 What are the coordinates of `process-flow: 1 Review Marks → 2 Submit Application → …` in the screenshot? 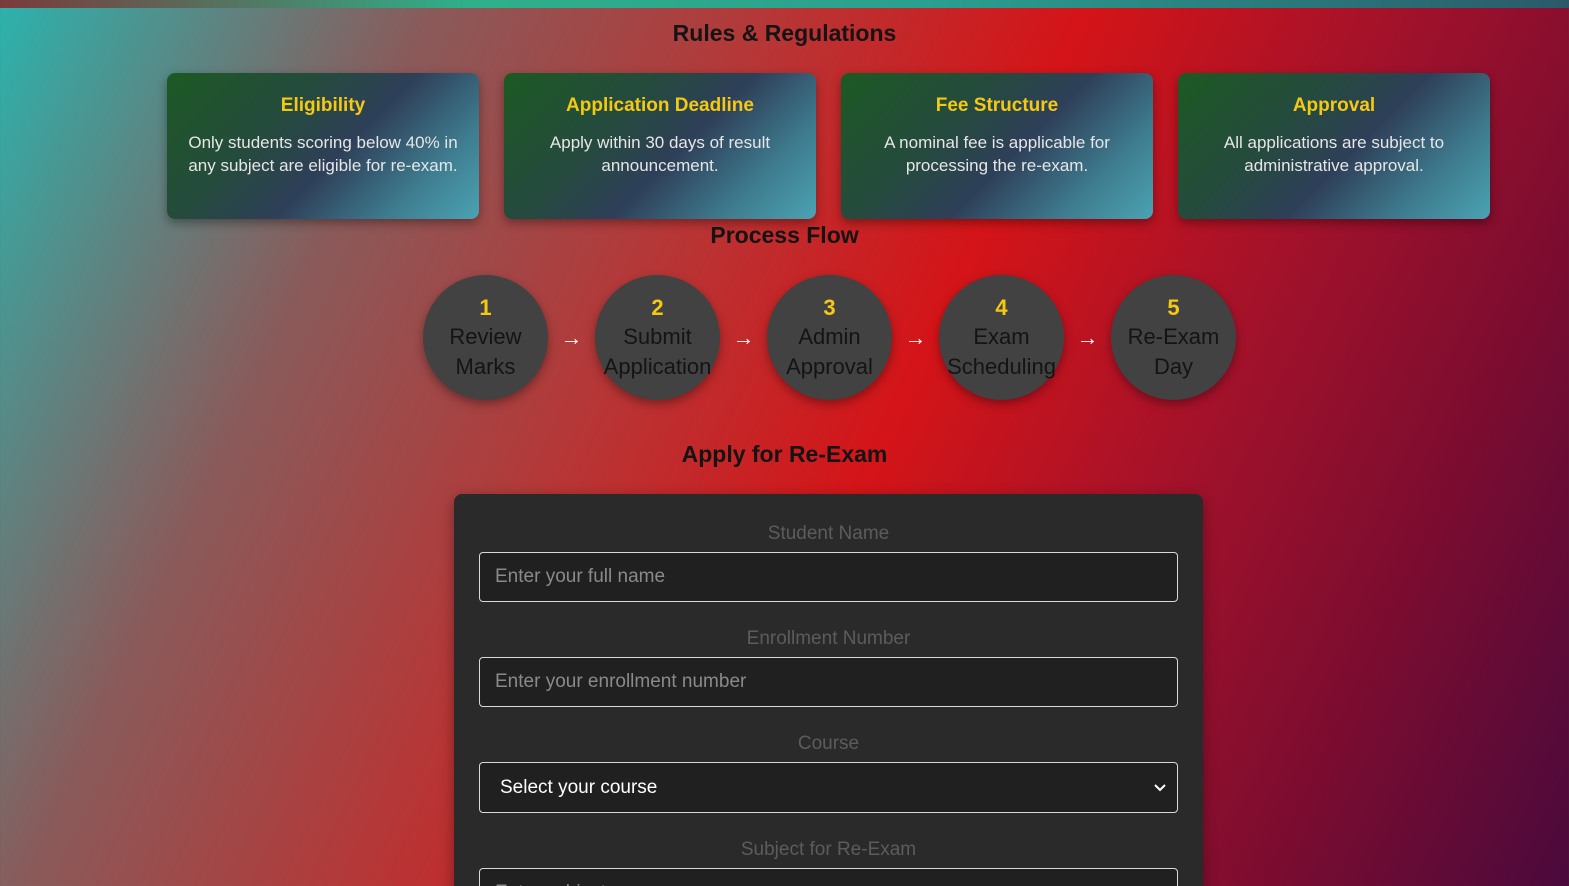 It's located at (829, 337).